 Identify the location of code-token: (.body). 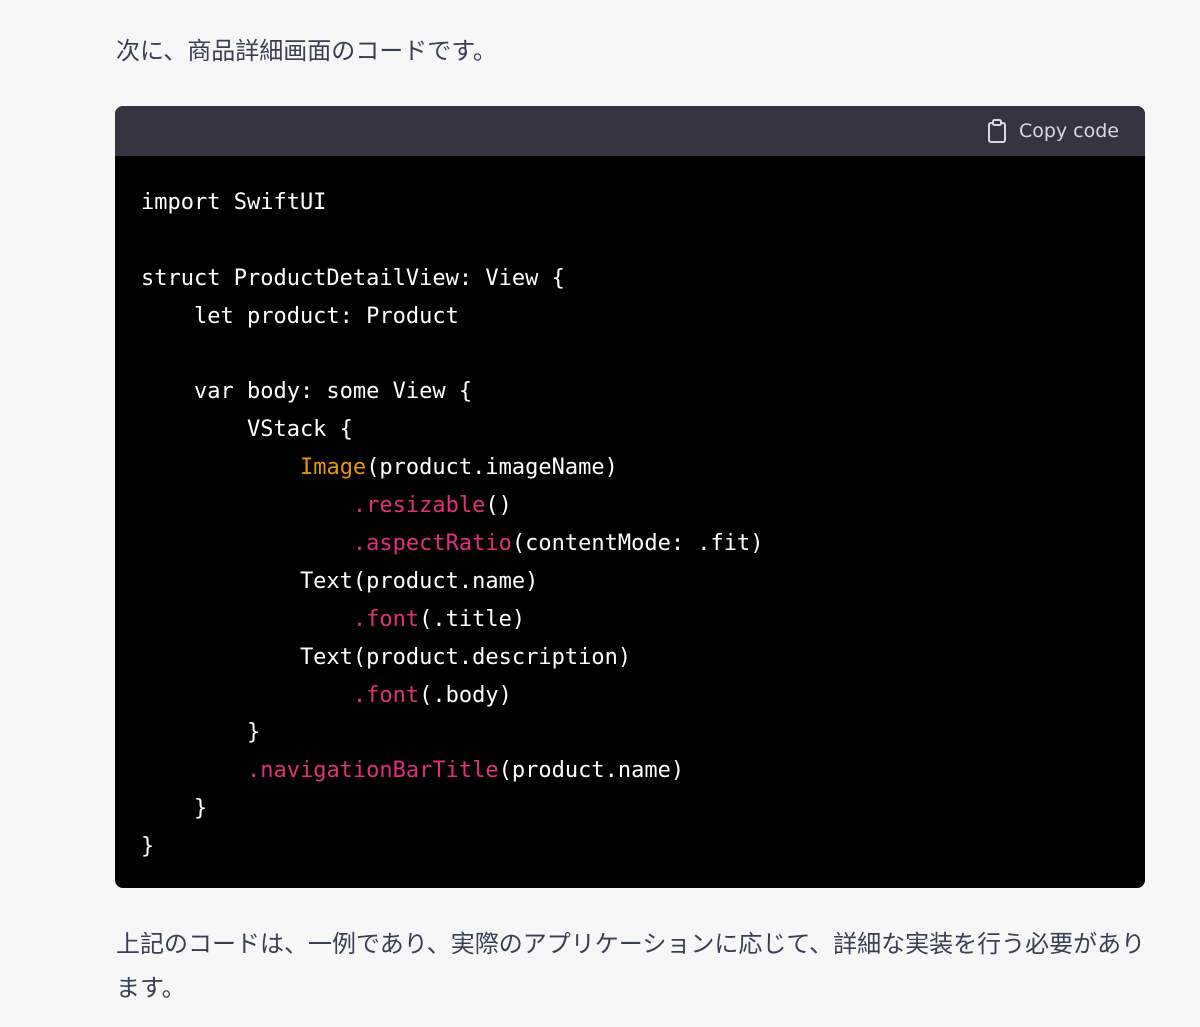
(465, 695).